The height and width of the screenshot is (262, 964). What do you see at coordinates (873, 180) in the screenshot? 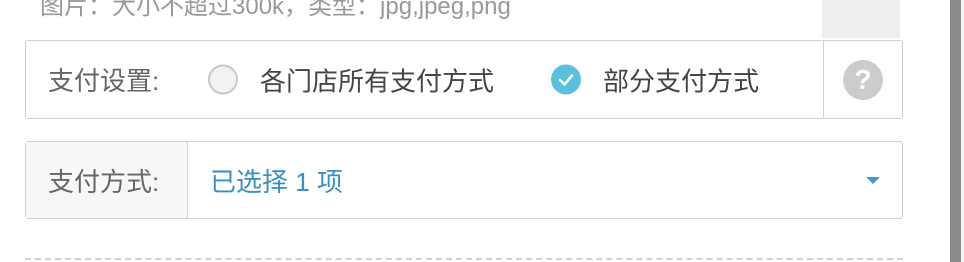
I see `caret-down-icon` at bounding box center [873, 180].